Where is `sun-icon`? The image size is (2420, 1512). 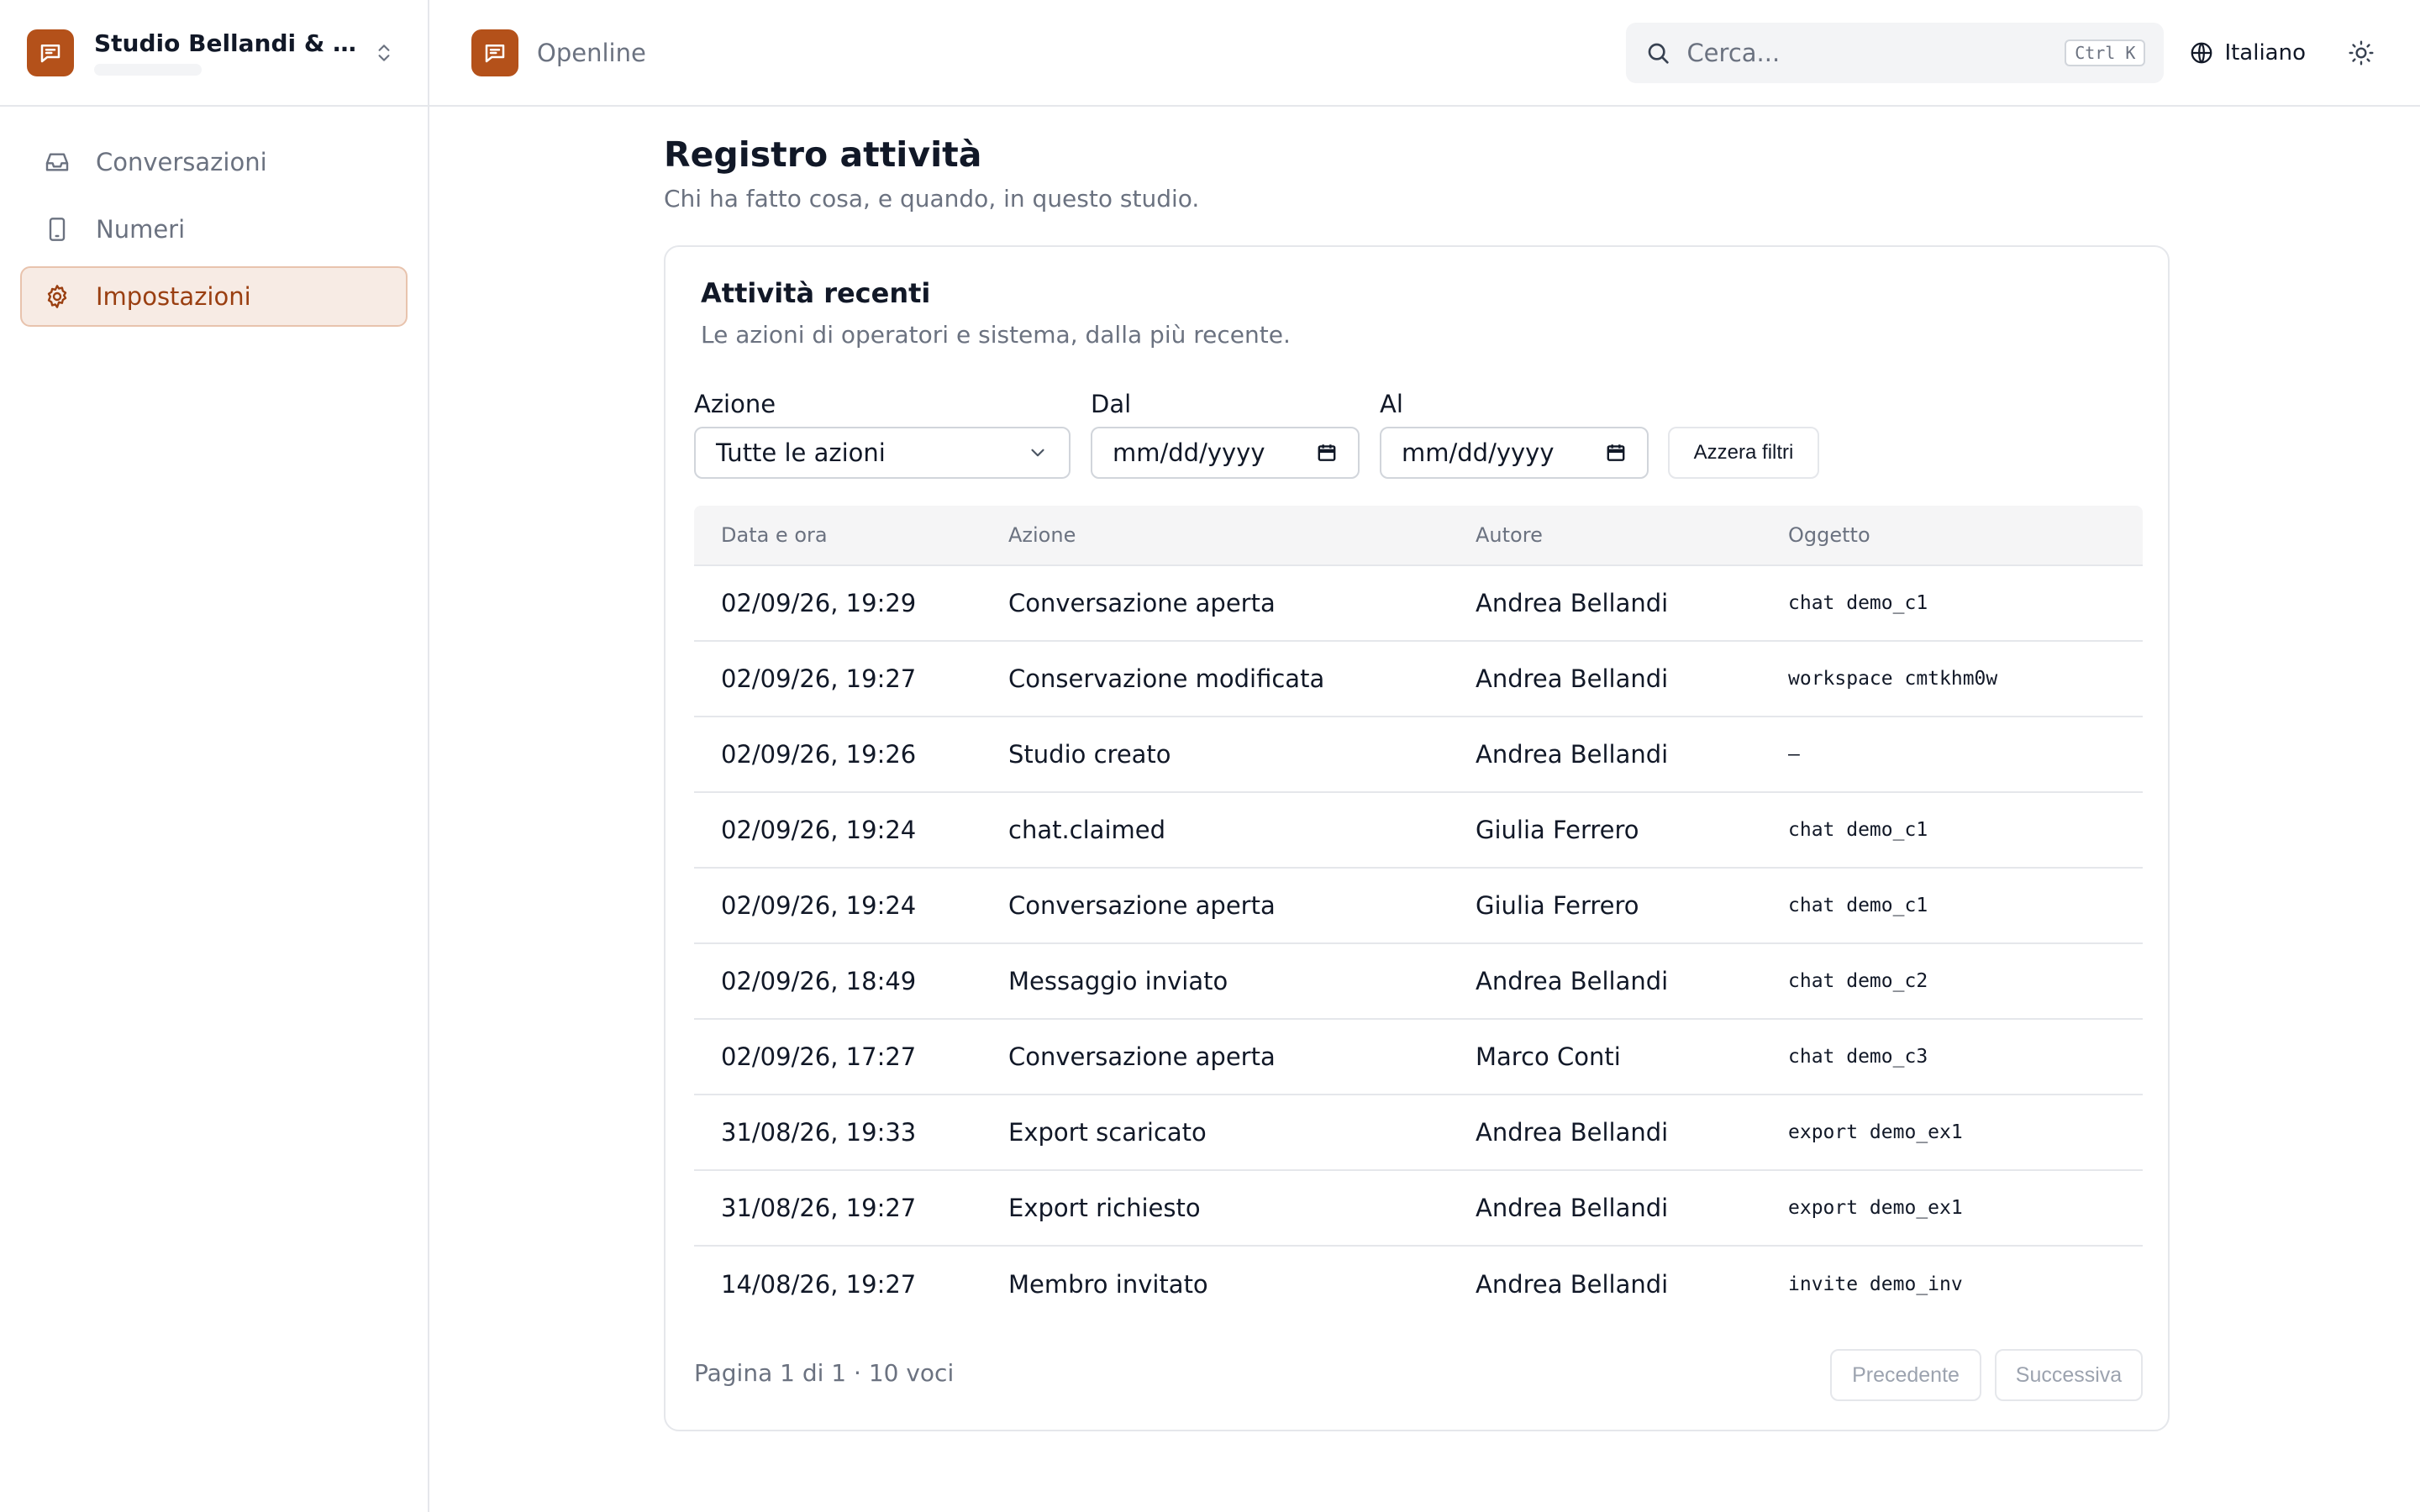 sun-icon is located at coordinates (2361, 53).